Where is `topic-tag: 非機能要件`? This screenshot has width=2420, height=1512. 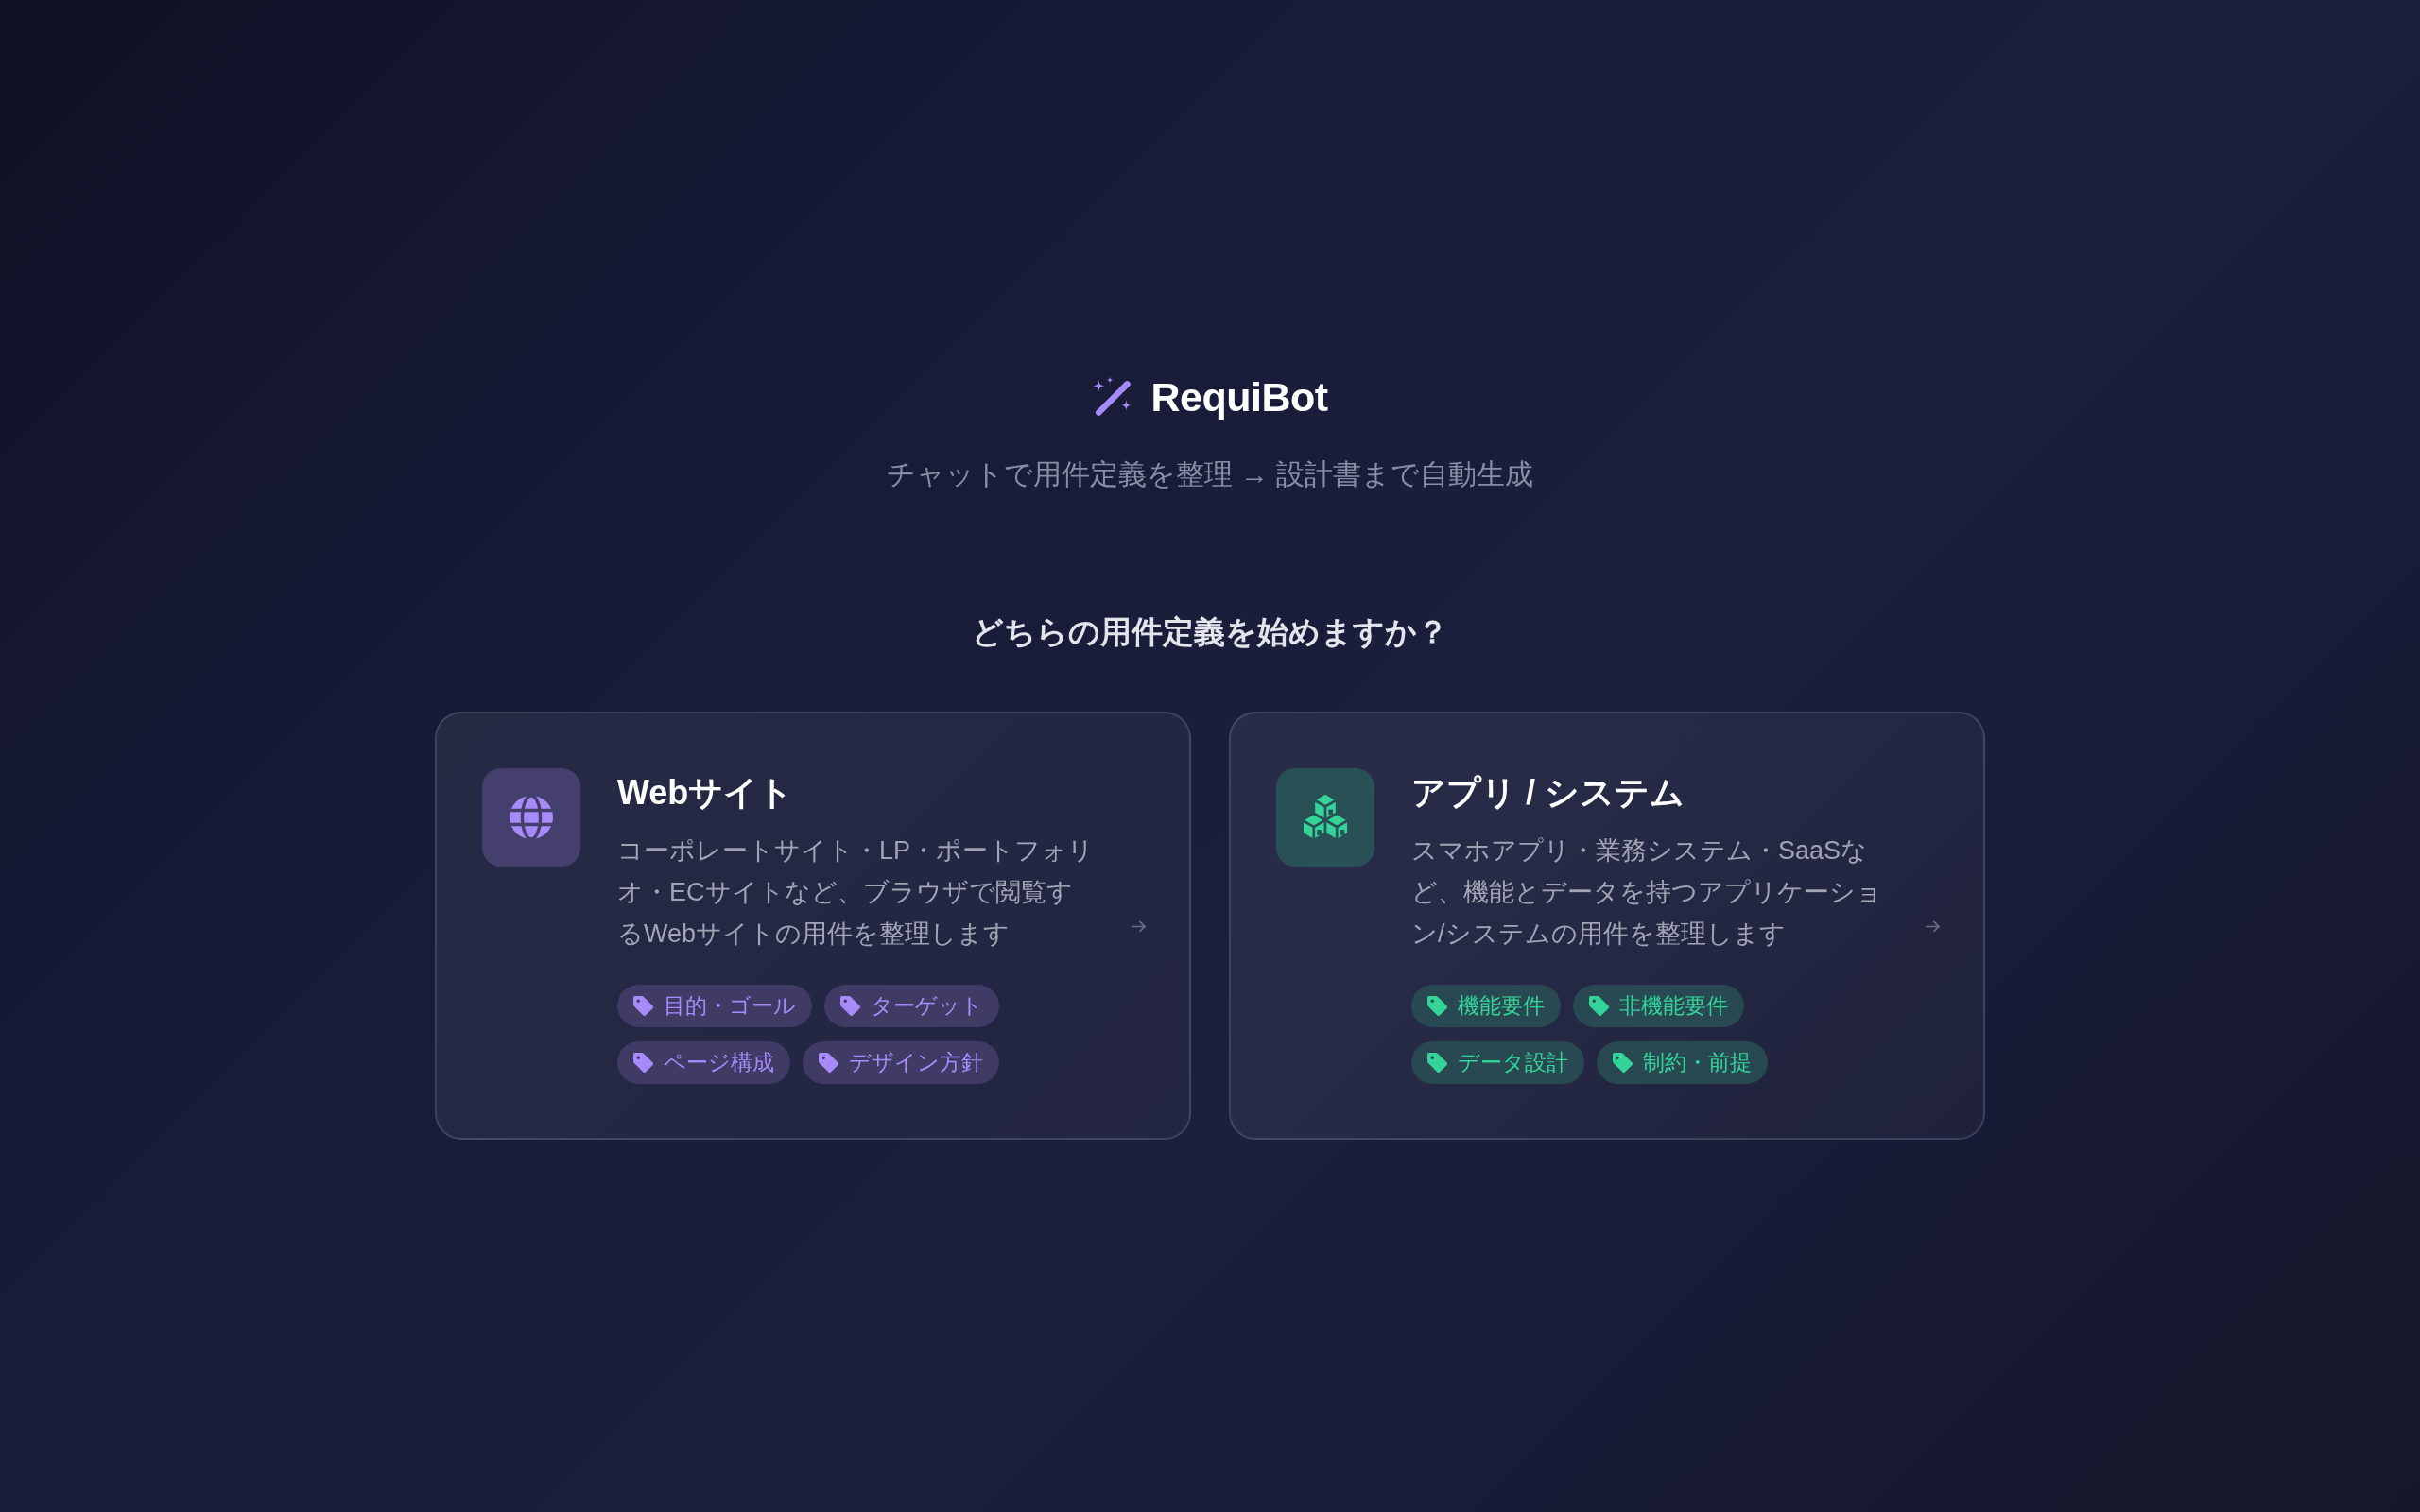 topic-tag: 非機能要件 is located at coordinates (1658, 1006).